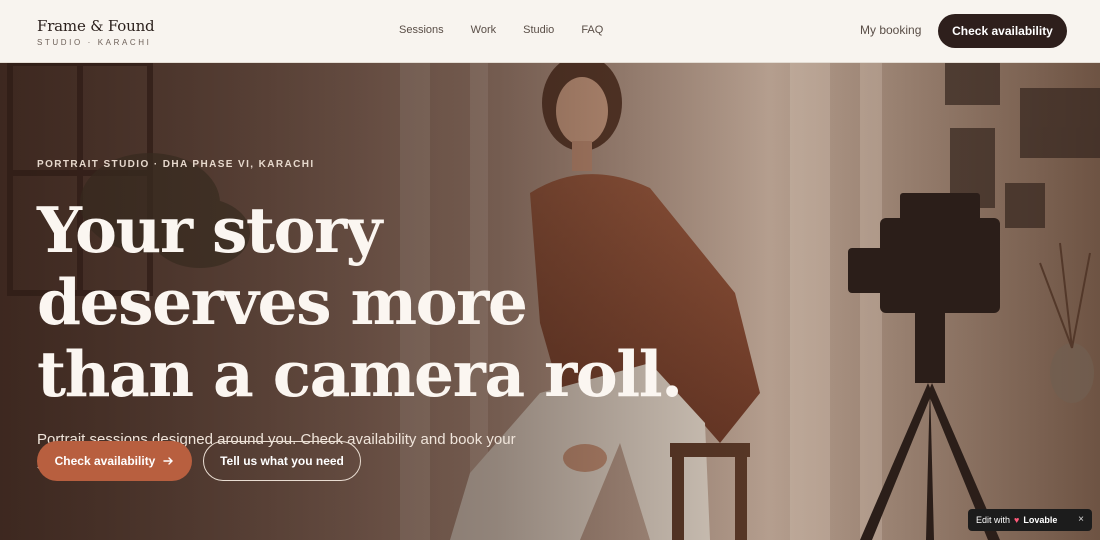 This screenshot has height=540, width=1100. What do you see at coordinates (360, 374) in the screenshot?
I see `headline-line-3: than a camera roll.` at bounding box center [360, 374].